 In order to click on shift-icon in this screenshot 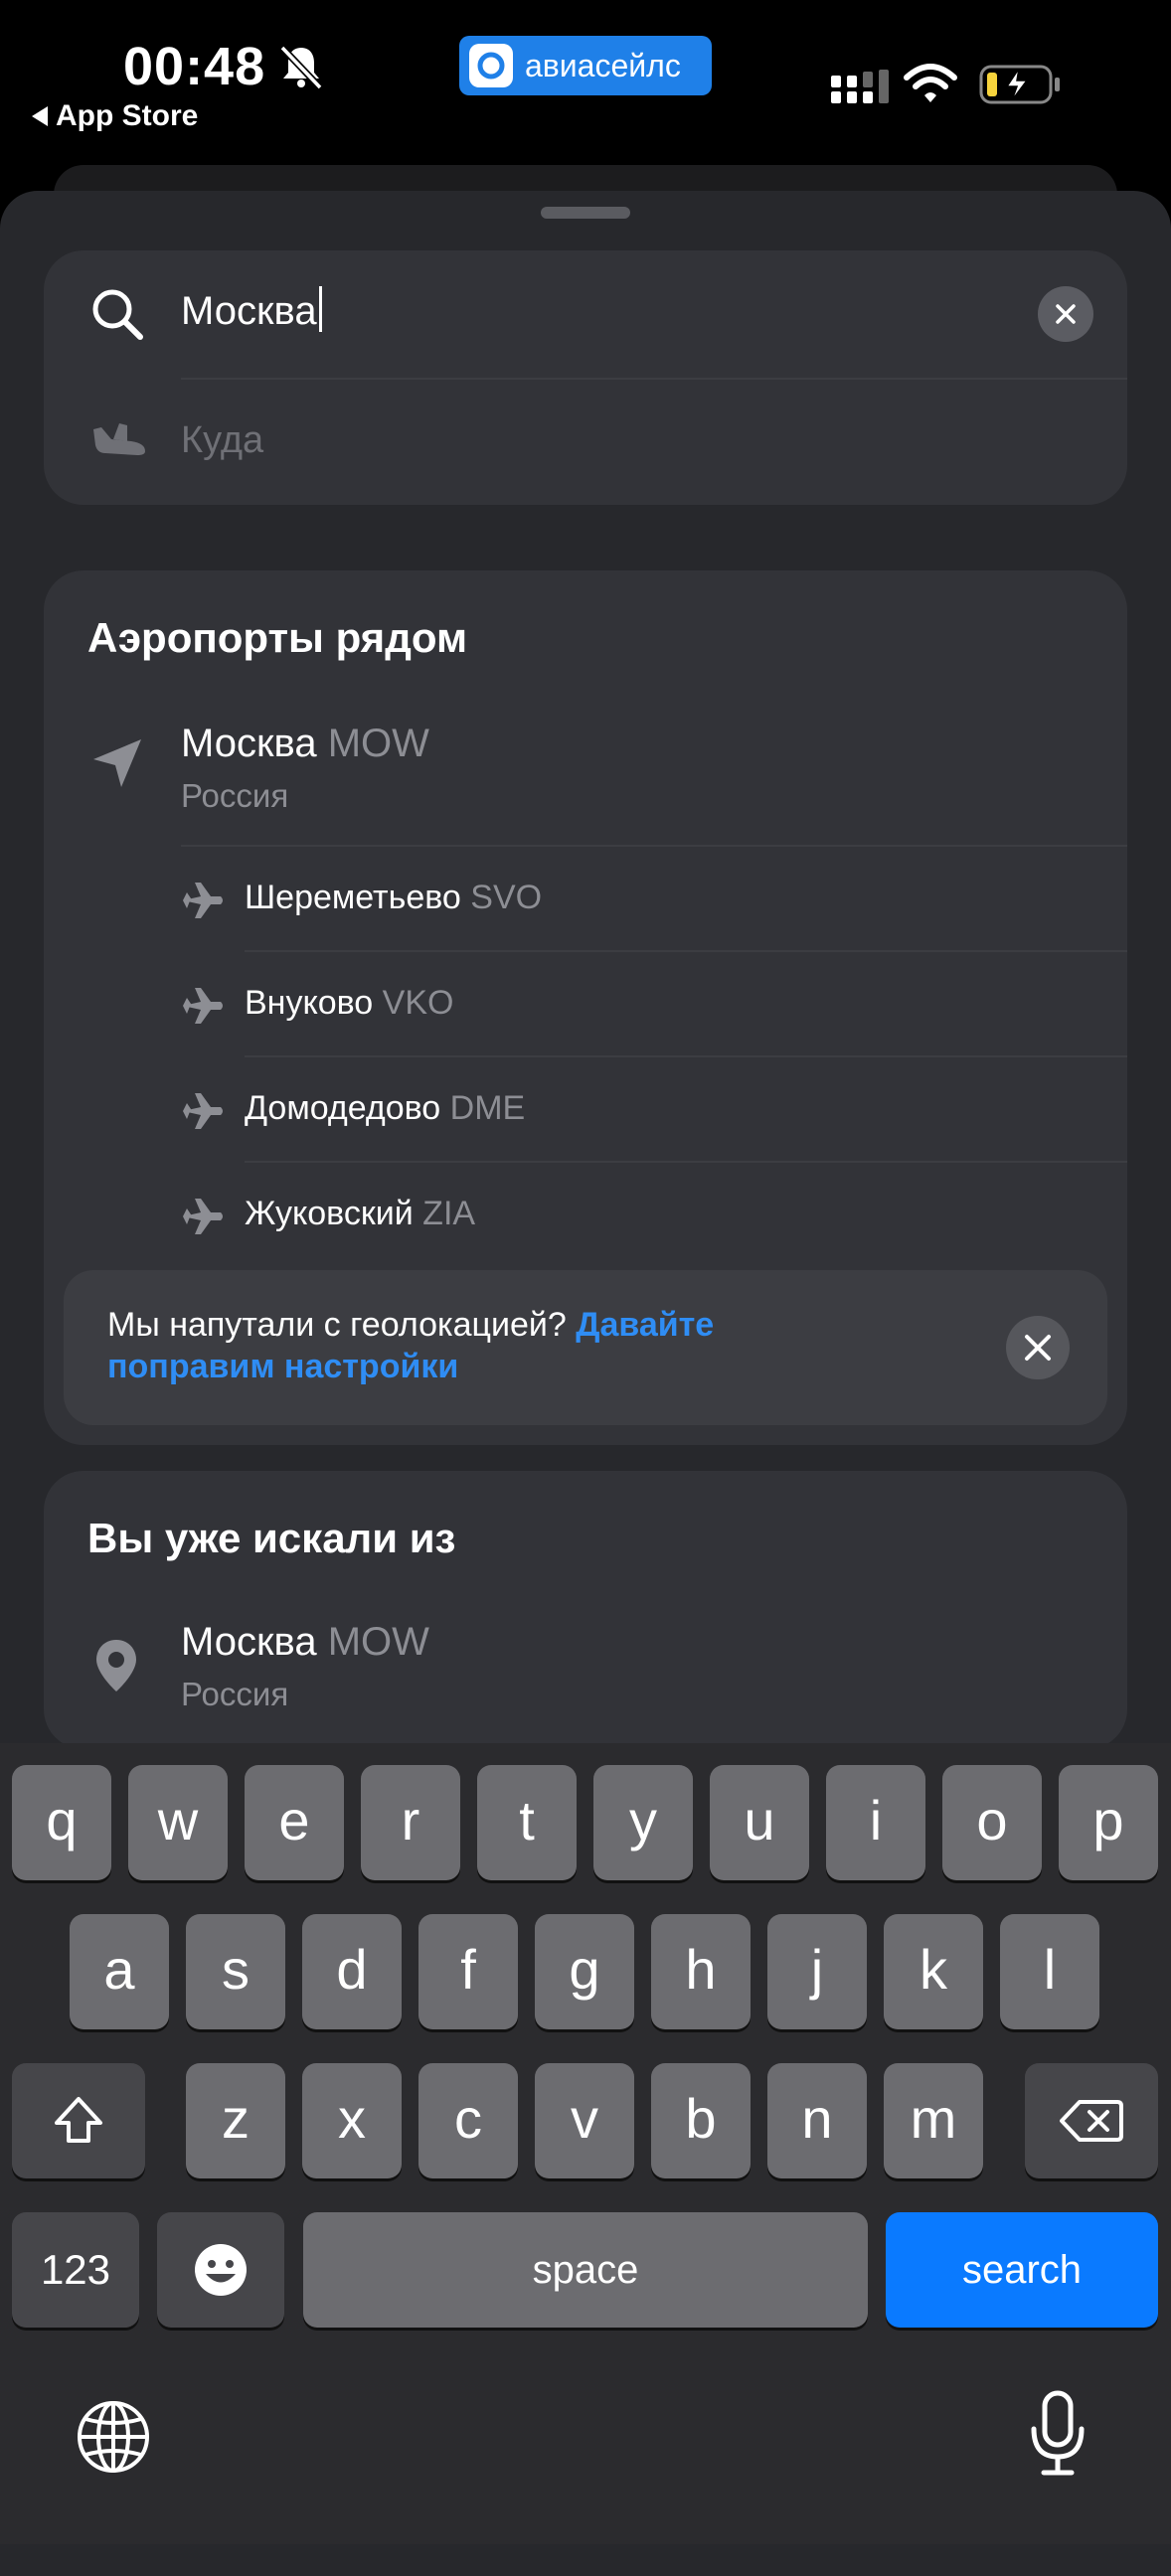, I will do `click(78, 2120)`.